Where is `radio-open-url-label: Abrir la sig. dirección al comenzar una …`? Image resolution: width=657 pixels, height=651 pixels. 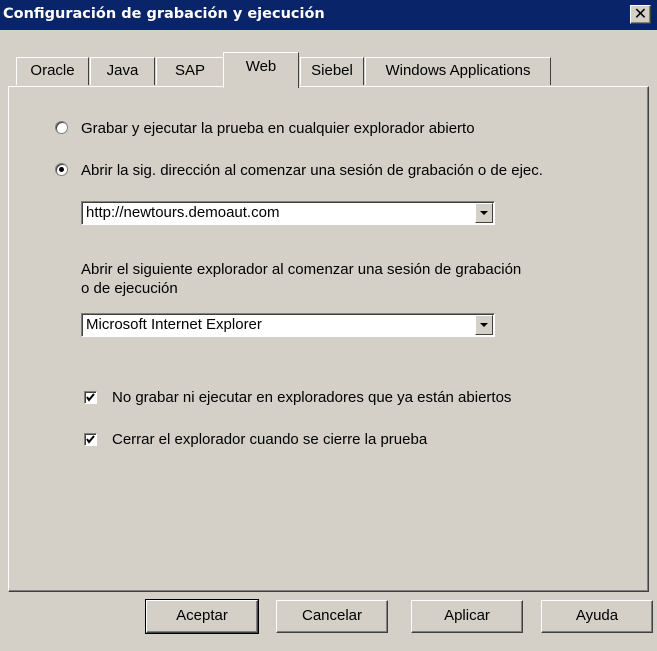
radio-open-url-label: Abrir la sig. dirección al comenzar una … is located at coordinates (312, 170).